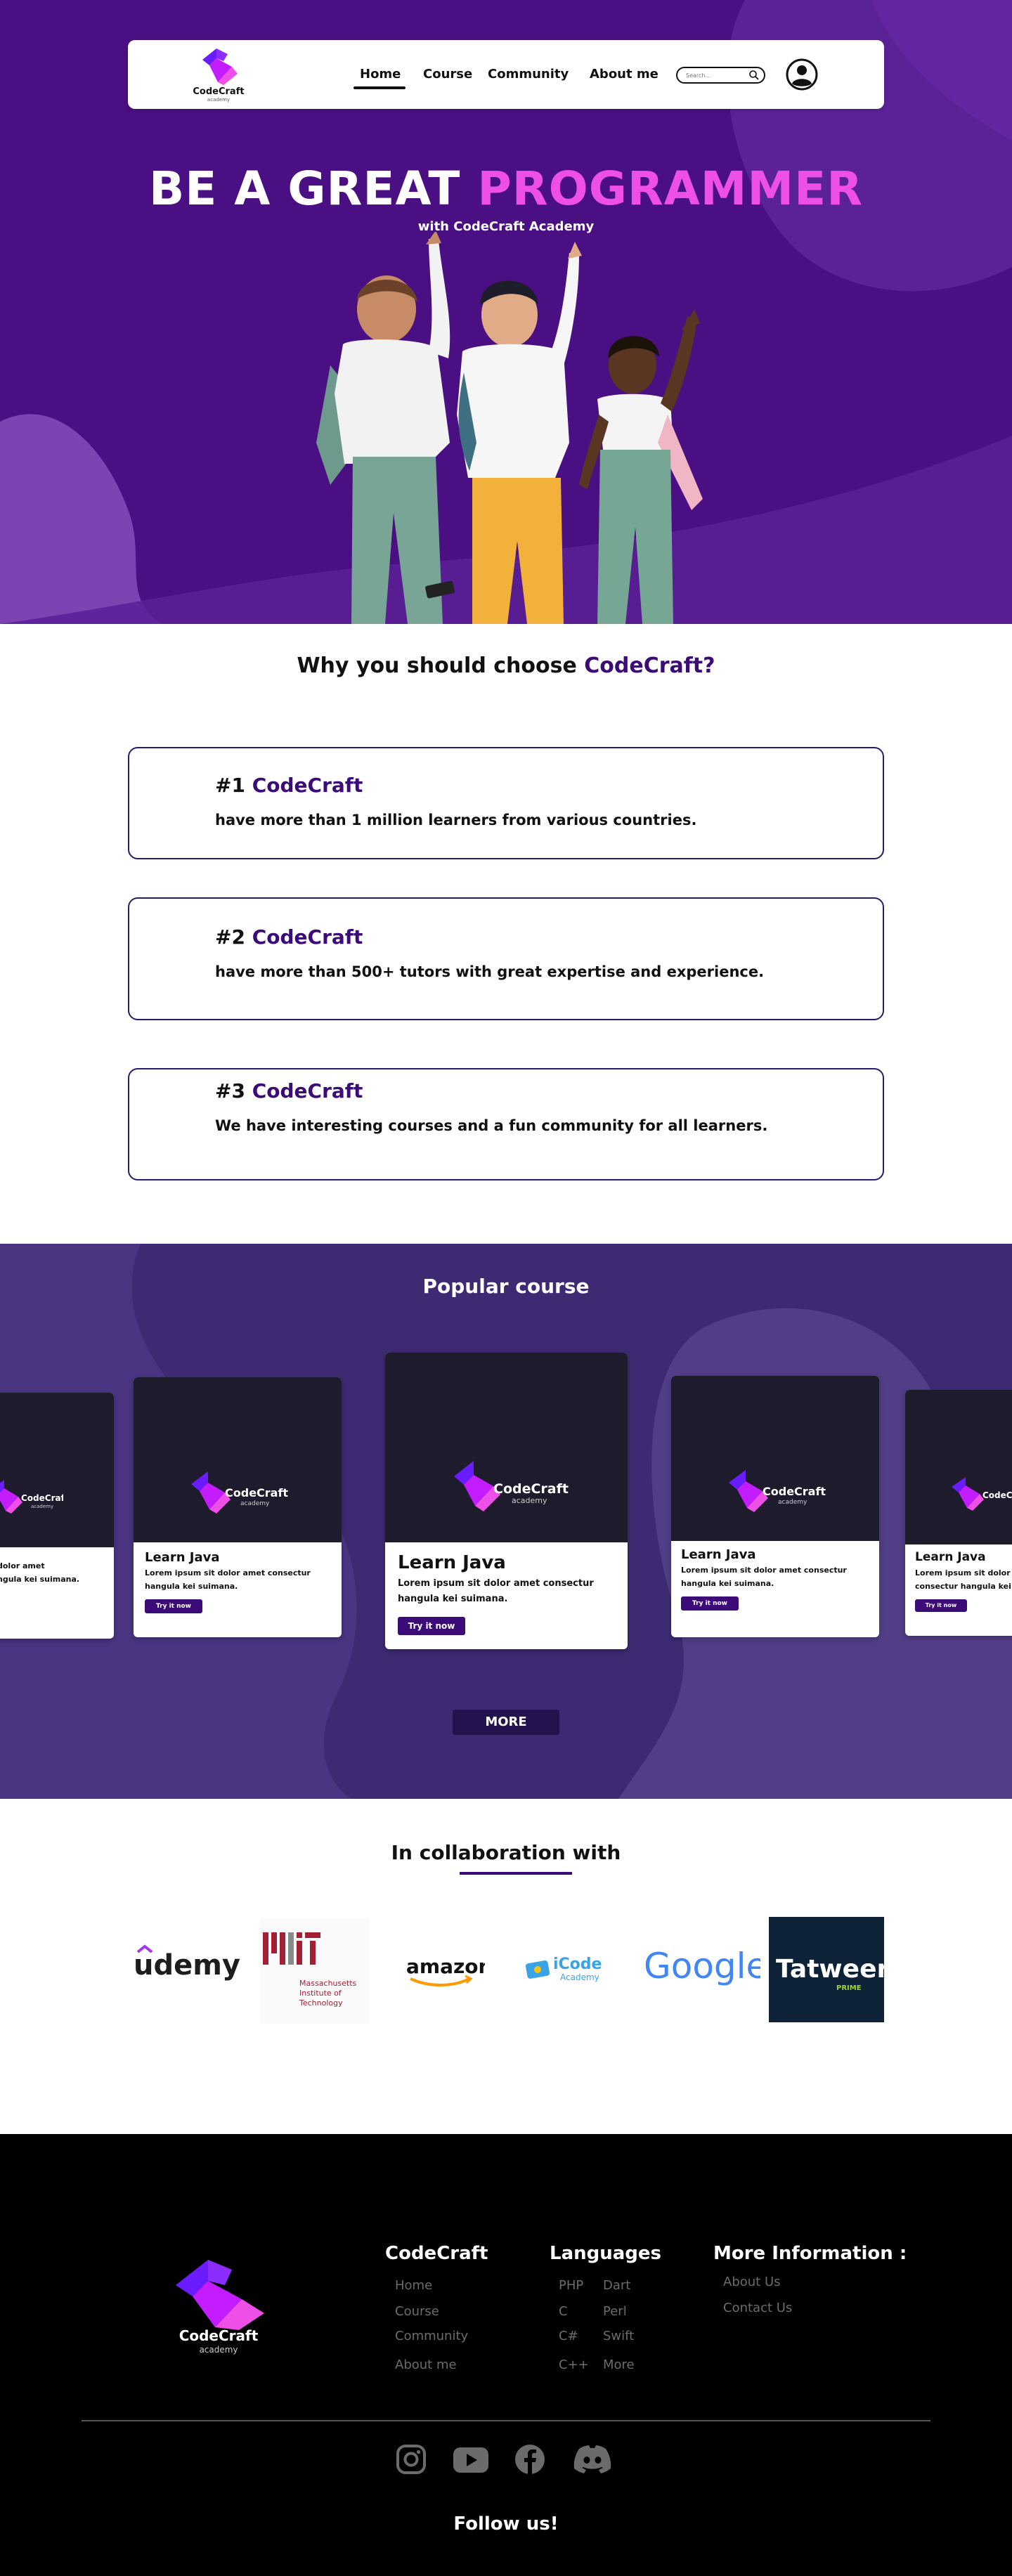 Image resolution: width=1012 pixels, height=2576 pixels. What do you see at coordinates (579, 1977) in the screenshot?
I see `icode-logo-subtext: Academy` at bounding box center [579, 1977].